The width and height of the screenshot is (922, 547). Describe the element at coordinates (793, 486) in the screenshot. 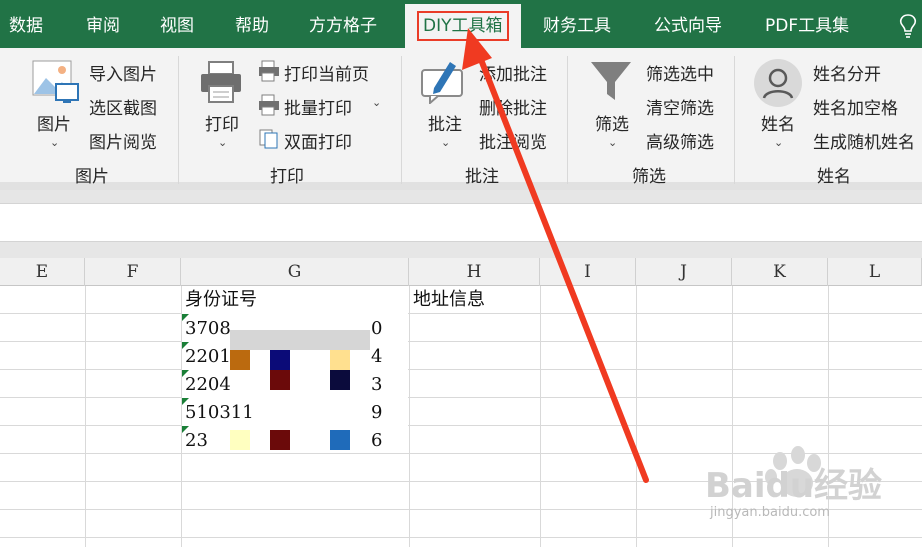

I see `watermark-logo-text: Baidu经验` at that location.